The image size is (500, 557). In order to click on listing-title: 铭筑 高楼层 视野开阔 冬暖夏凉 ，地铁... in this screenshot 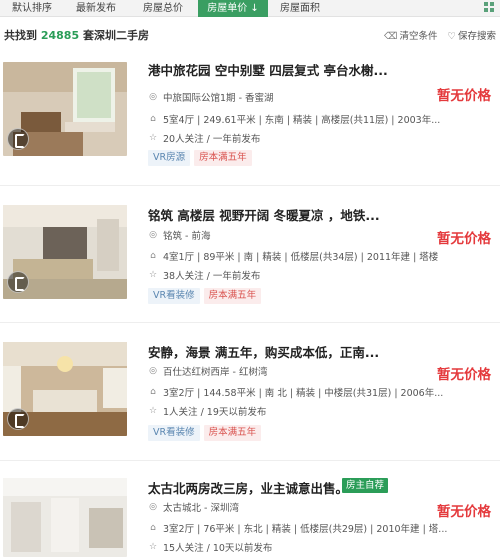, I will do `click(264, 214)`.